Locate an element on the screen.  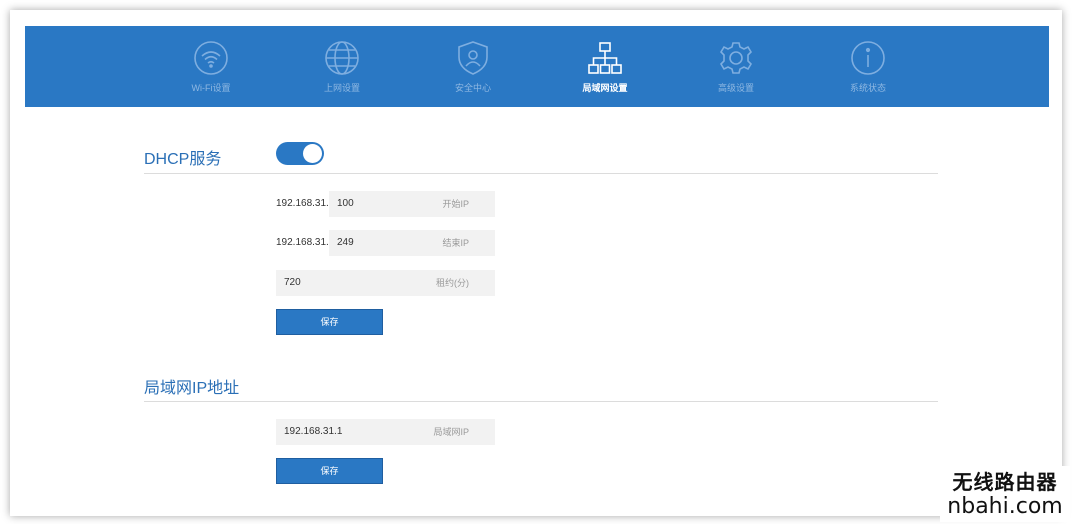
nav-item-status: 系统状态 is located at coordinates (868, 66).